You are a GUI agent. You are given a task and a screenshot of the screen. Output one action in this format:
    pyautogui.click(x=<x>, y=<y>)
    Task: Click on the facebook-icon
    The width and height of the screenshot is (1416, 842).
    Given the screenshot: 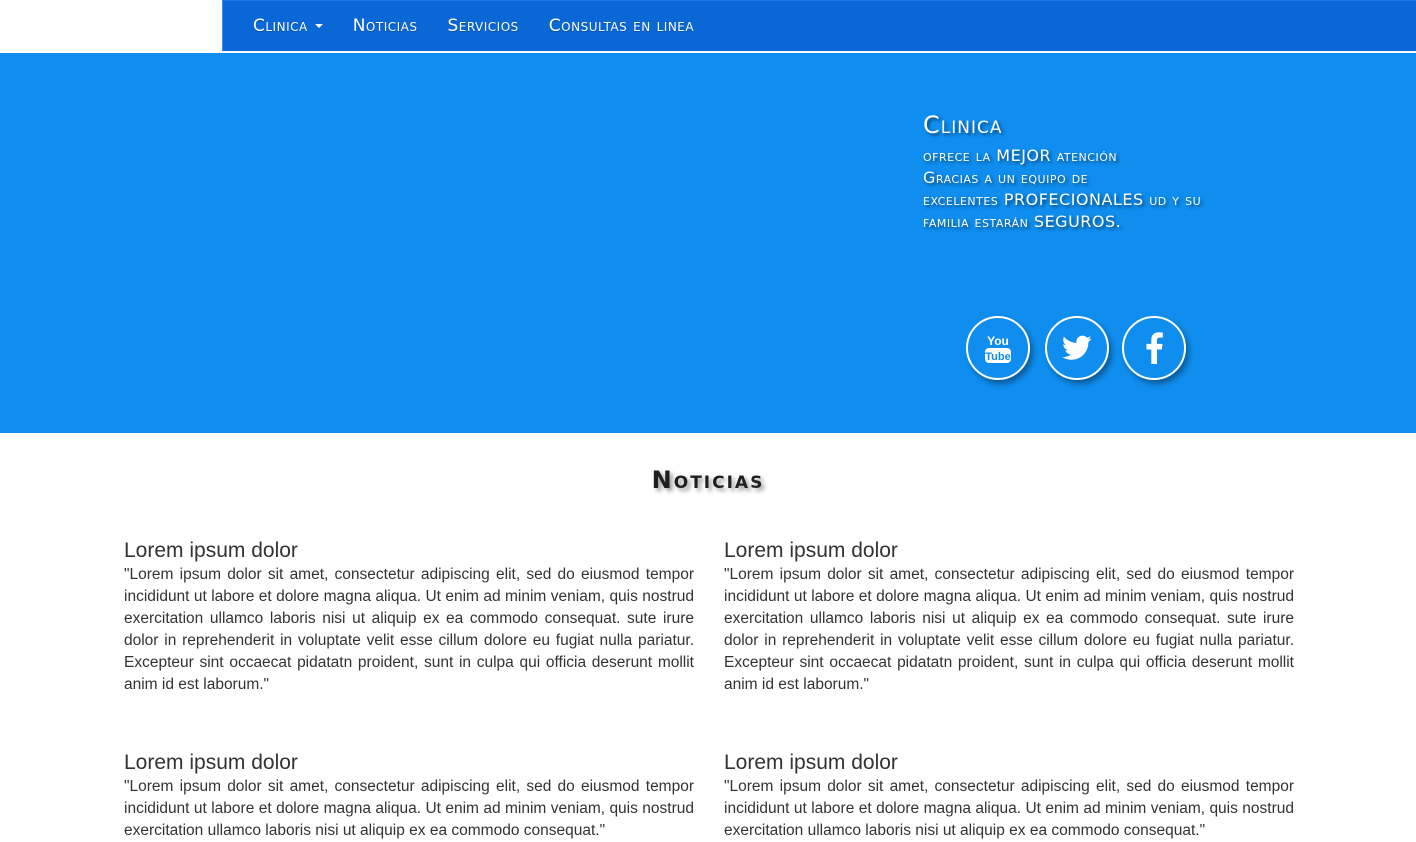 What is the action you would take?
    pyautogui.click(x=1154, y=348)
    